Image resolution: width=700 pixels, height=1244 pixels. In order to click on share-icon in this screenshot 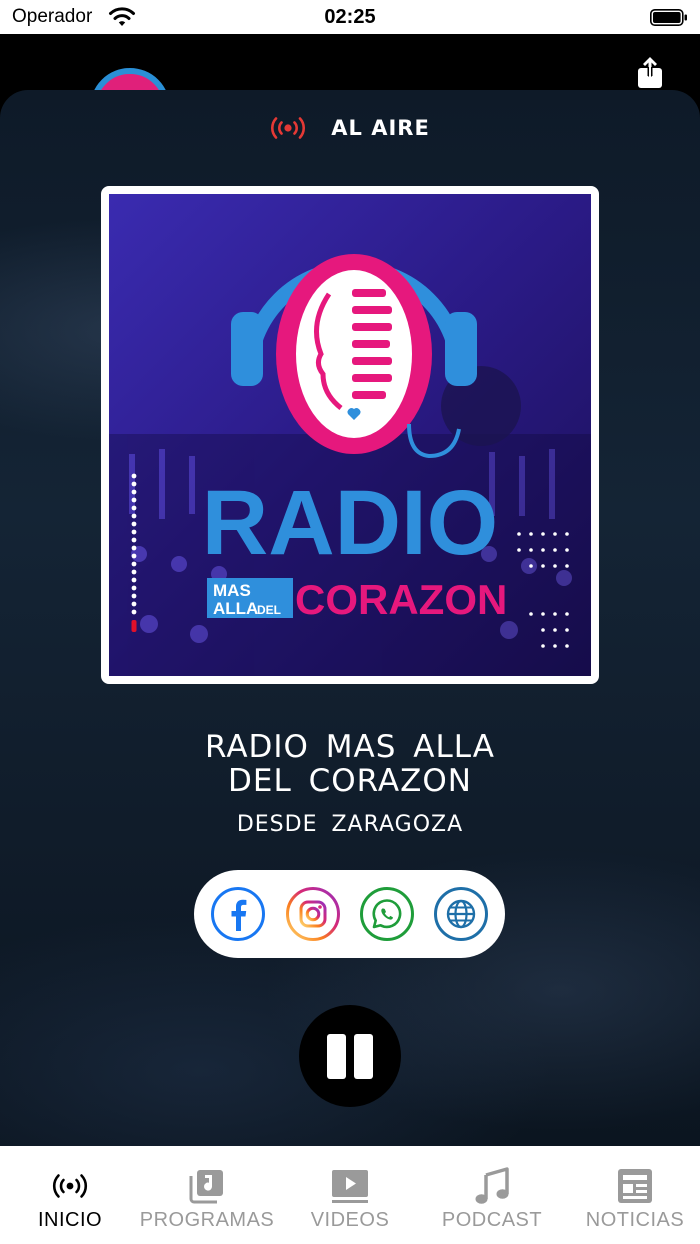, I will do `click(650, 73)`.